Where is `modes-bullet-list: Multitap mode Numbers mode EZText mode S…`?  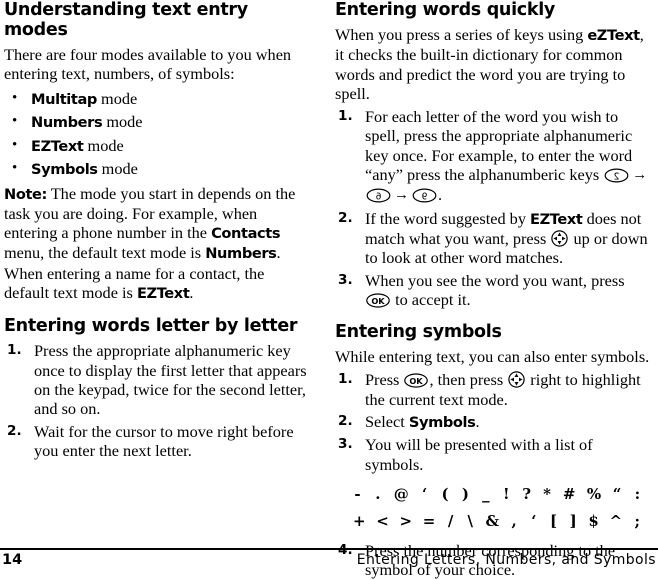
modes-bullet-list: Multitap mode Numbers mode EZText mode S… is located at coordinates (155, 134).